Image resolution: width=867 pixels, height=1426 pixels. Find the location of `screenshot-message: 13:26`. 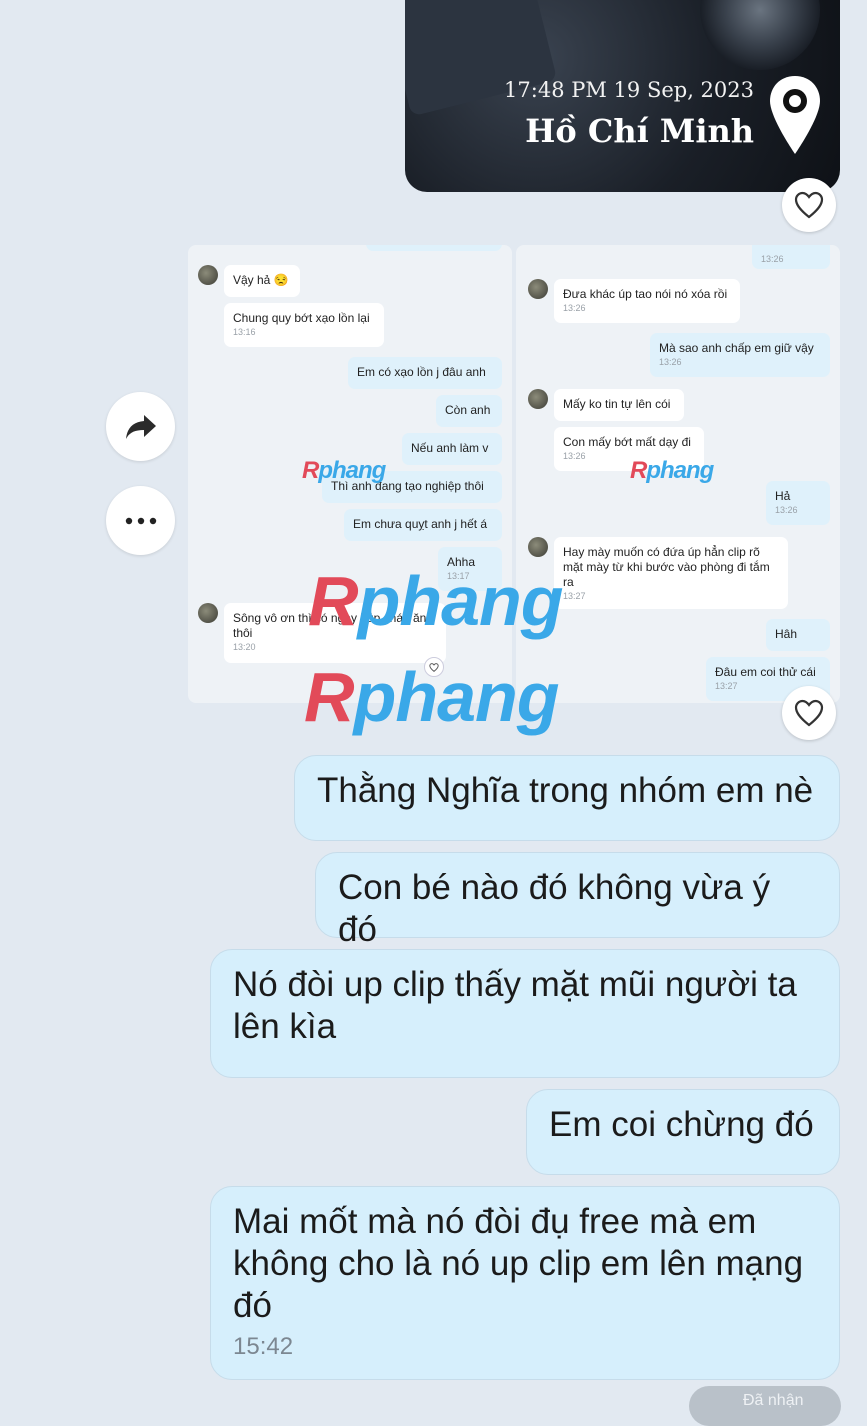

screenshot-message: 13:26 is located at coordinates (791, 257).